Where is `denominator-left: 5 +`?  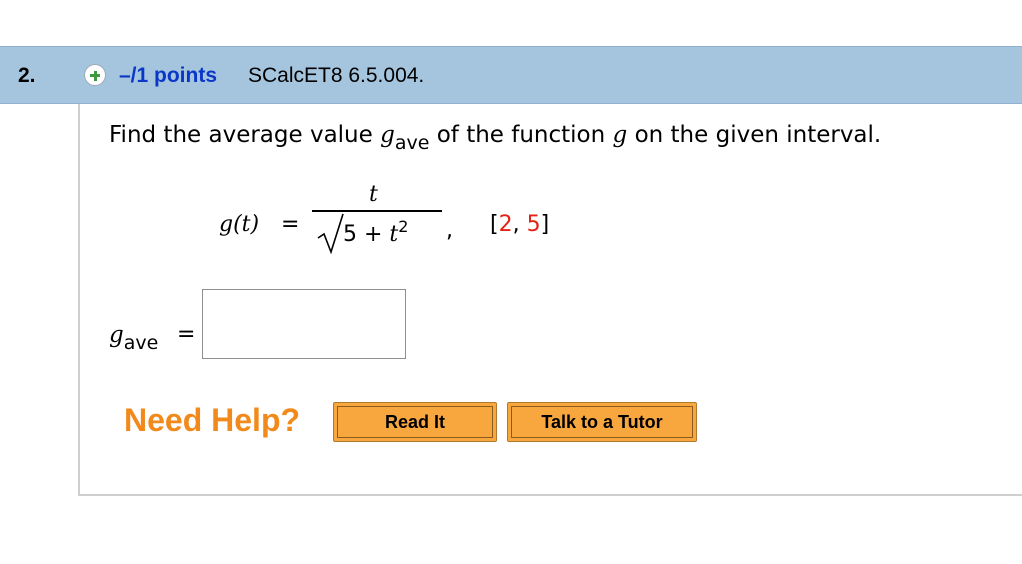 denominator-left: 5 + is located at coordinates (366, 234).